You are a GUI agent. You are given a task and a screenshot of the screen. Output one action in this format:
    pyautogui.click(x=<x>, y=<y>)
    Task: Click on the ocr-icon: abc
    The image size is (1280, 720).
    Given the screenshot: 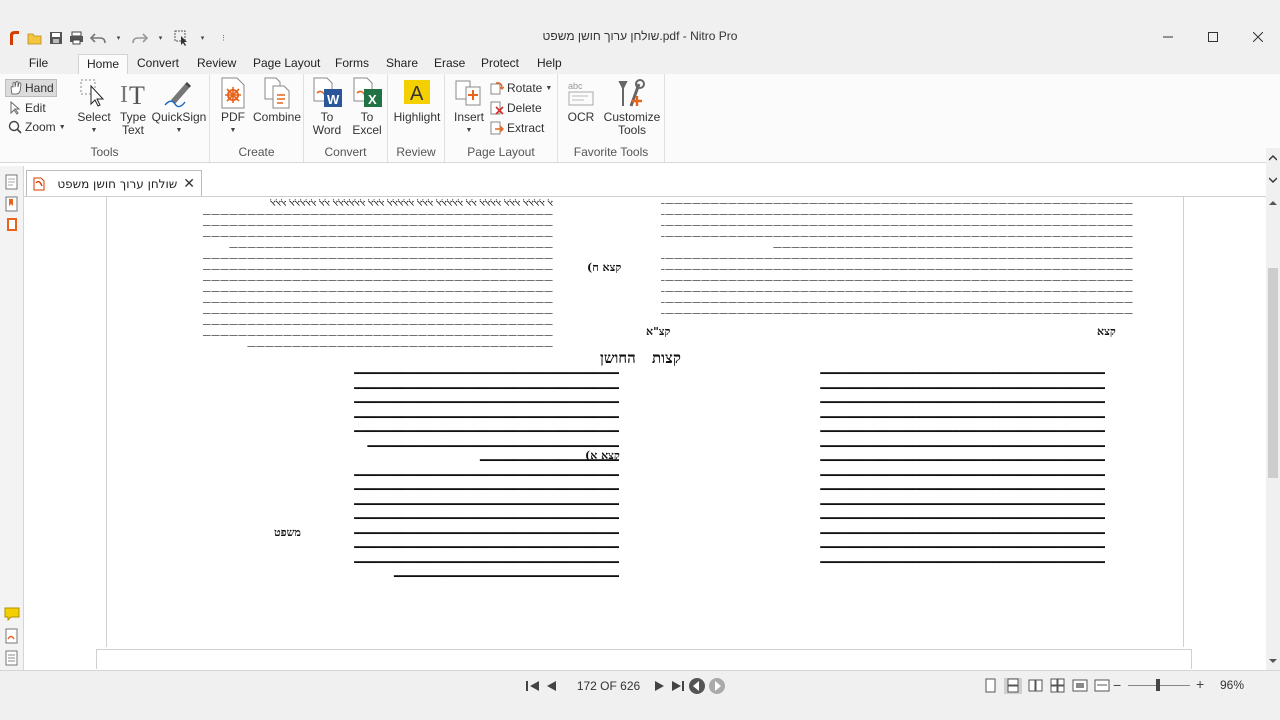 What is the action you would take?
    pyautogui.click(x=581, y=93)
    